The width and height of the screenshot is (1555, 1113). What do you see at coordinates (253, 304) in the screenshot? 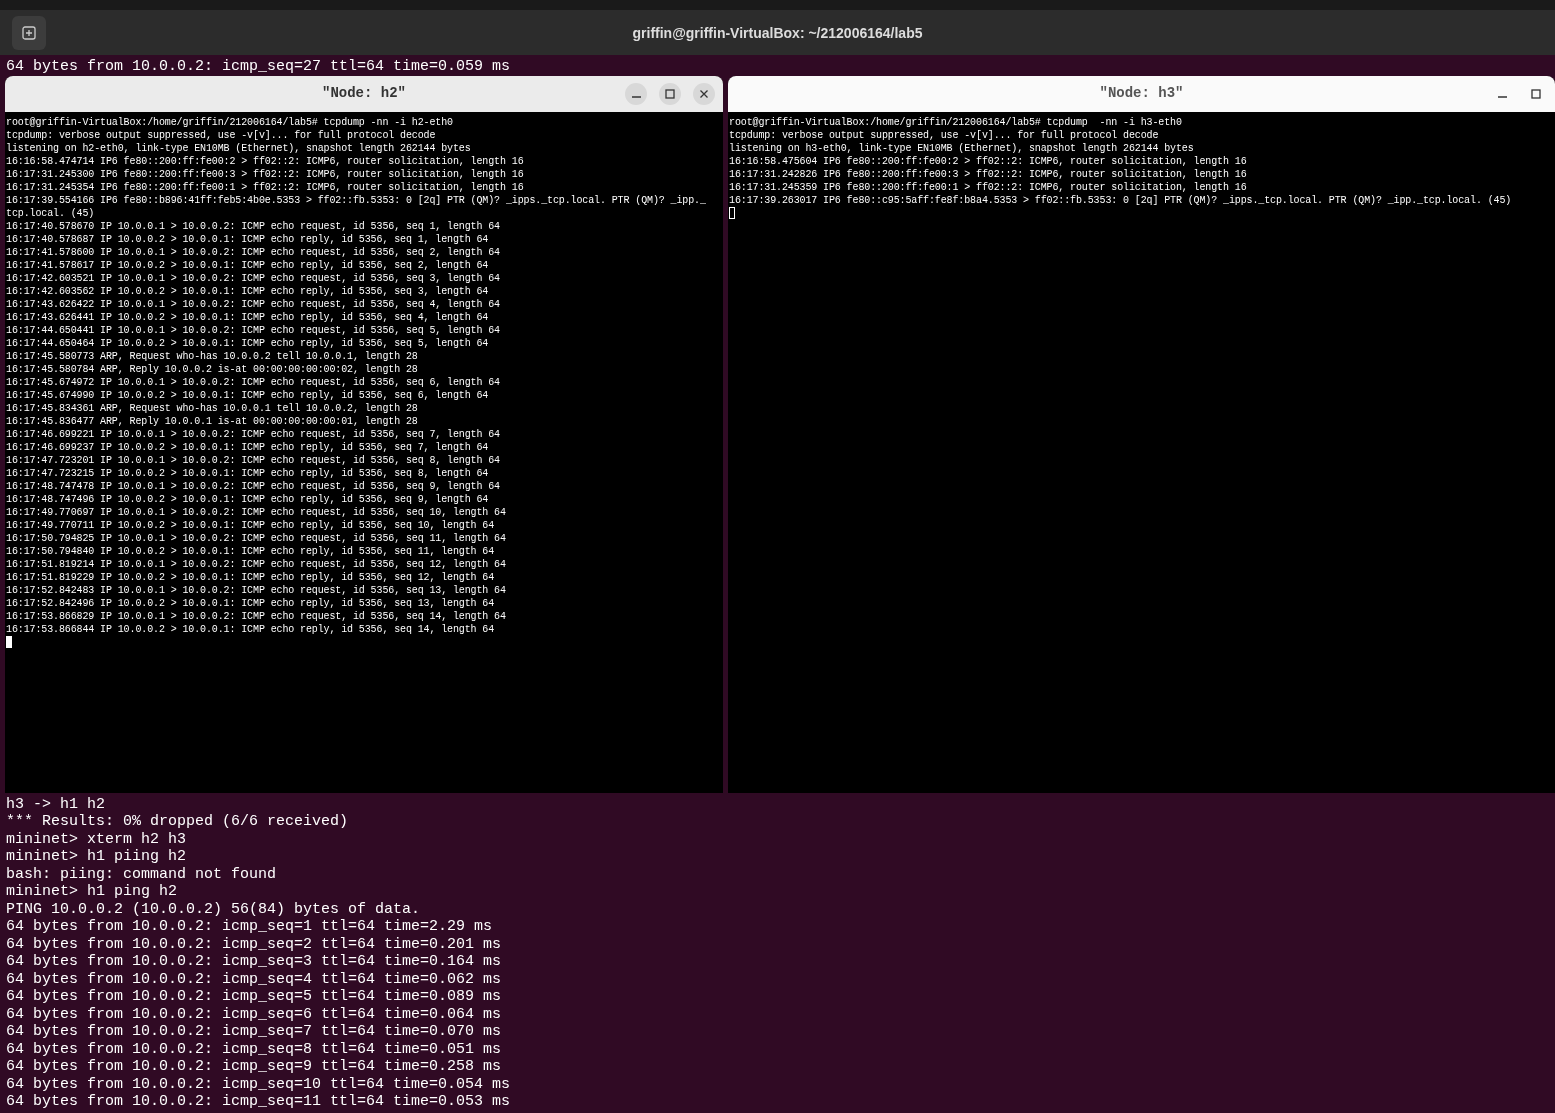
I see `terminal-line: 16:17:43.626422 IP 10.0.0.1 > 10.0.0.2: ICMP echo request, id 5356, seq 4, length 64` at bounding box center [253, 304].